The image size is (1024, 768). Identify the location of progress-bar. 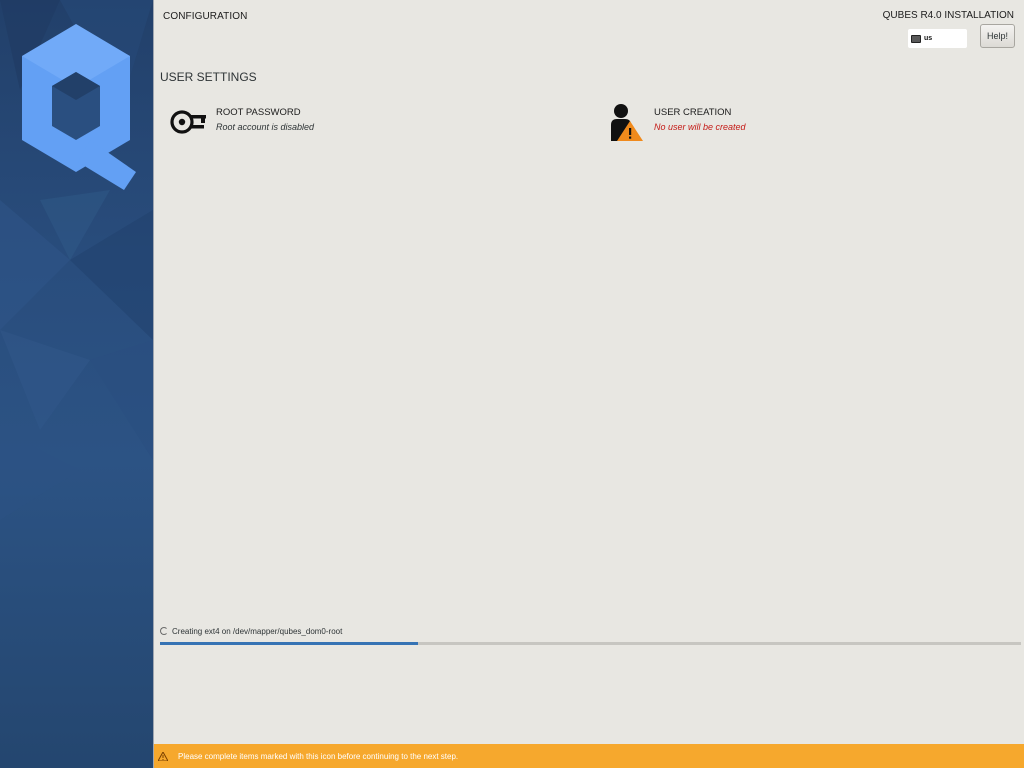
(590, 643).